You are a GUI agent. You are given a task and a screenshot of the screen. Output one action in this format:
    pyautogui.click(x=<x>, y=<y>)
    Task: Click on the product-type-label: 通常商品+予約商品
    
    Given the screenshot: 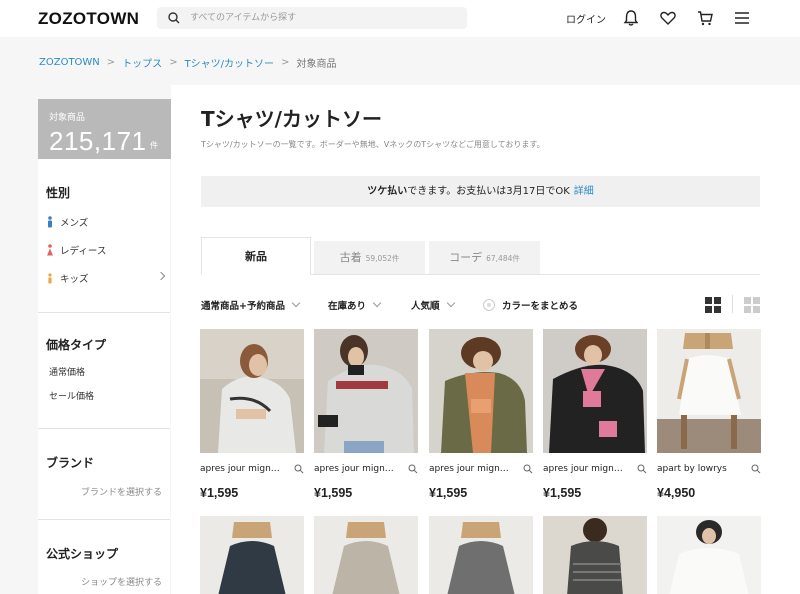 What is the action you would take?
    pyautogui.click(x=243, y=306)
    